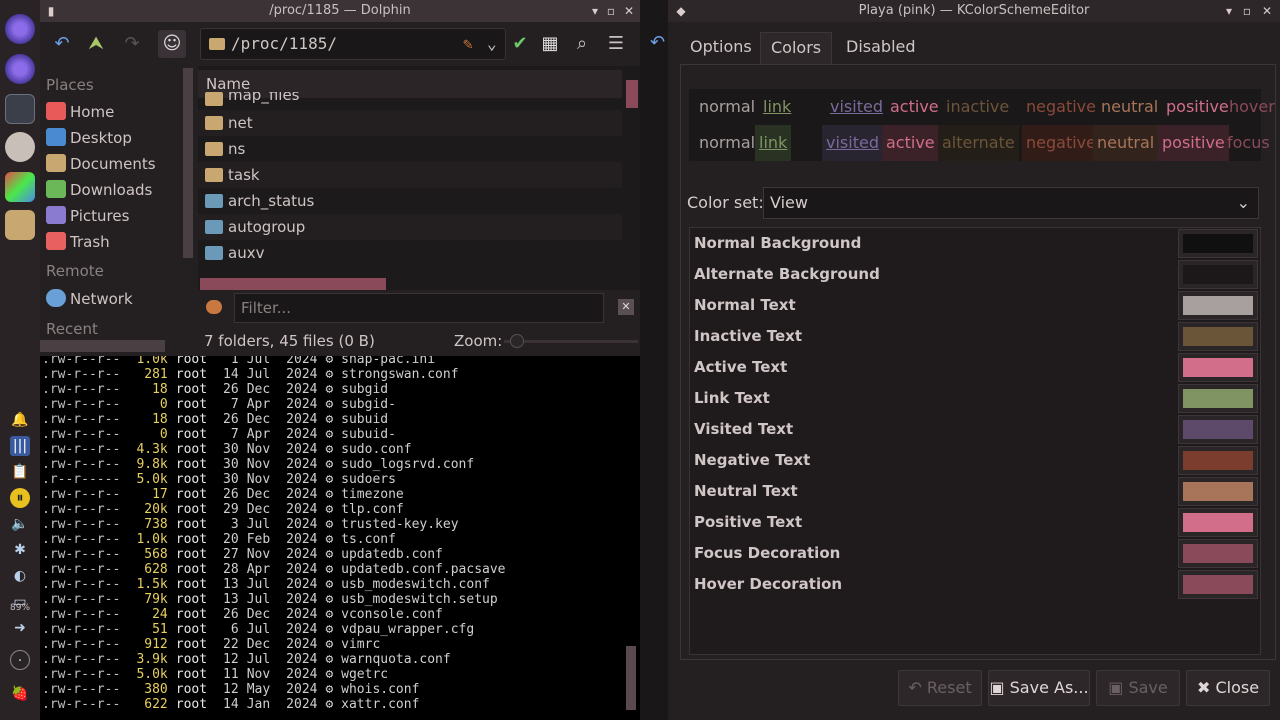 Image resolution: width=1280 pixels, height=720 pixels. I want to click on color-role-row: Focus Decoration, so click(975, 553).